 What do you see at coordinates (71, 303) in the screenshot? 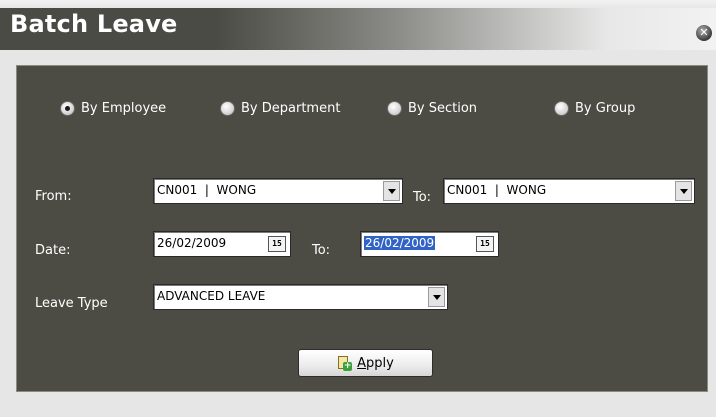
I see `leave-type-label: Leave Type` at bounding box center [71, 303].